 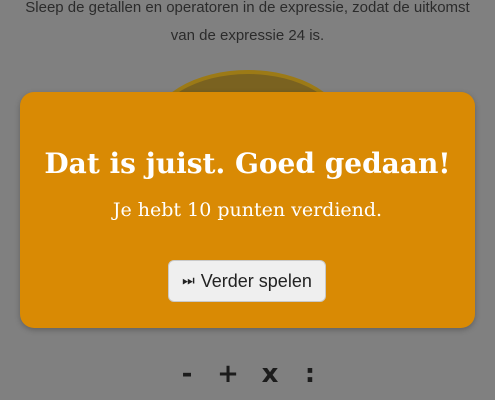 I want to click on operator-divide: :, so click(x=310, y=374).